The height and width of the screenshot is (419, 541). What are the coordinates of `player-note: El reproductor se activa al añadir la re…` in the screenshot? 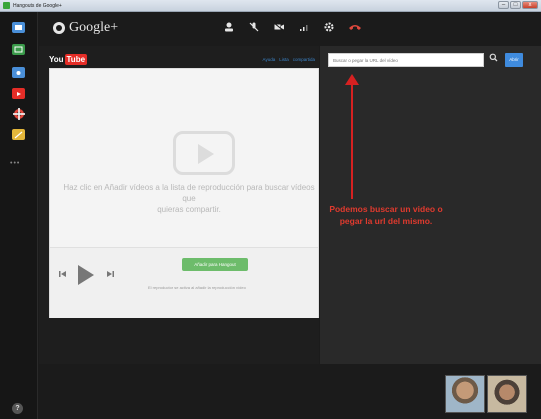 It's located at (197, 287).